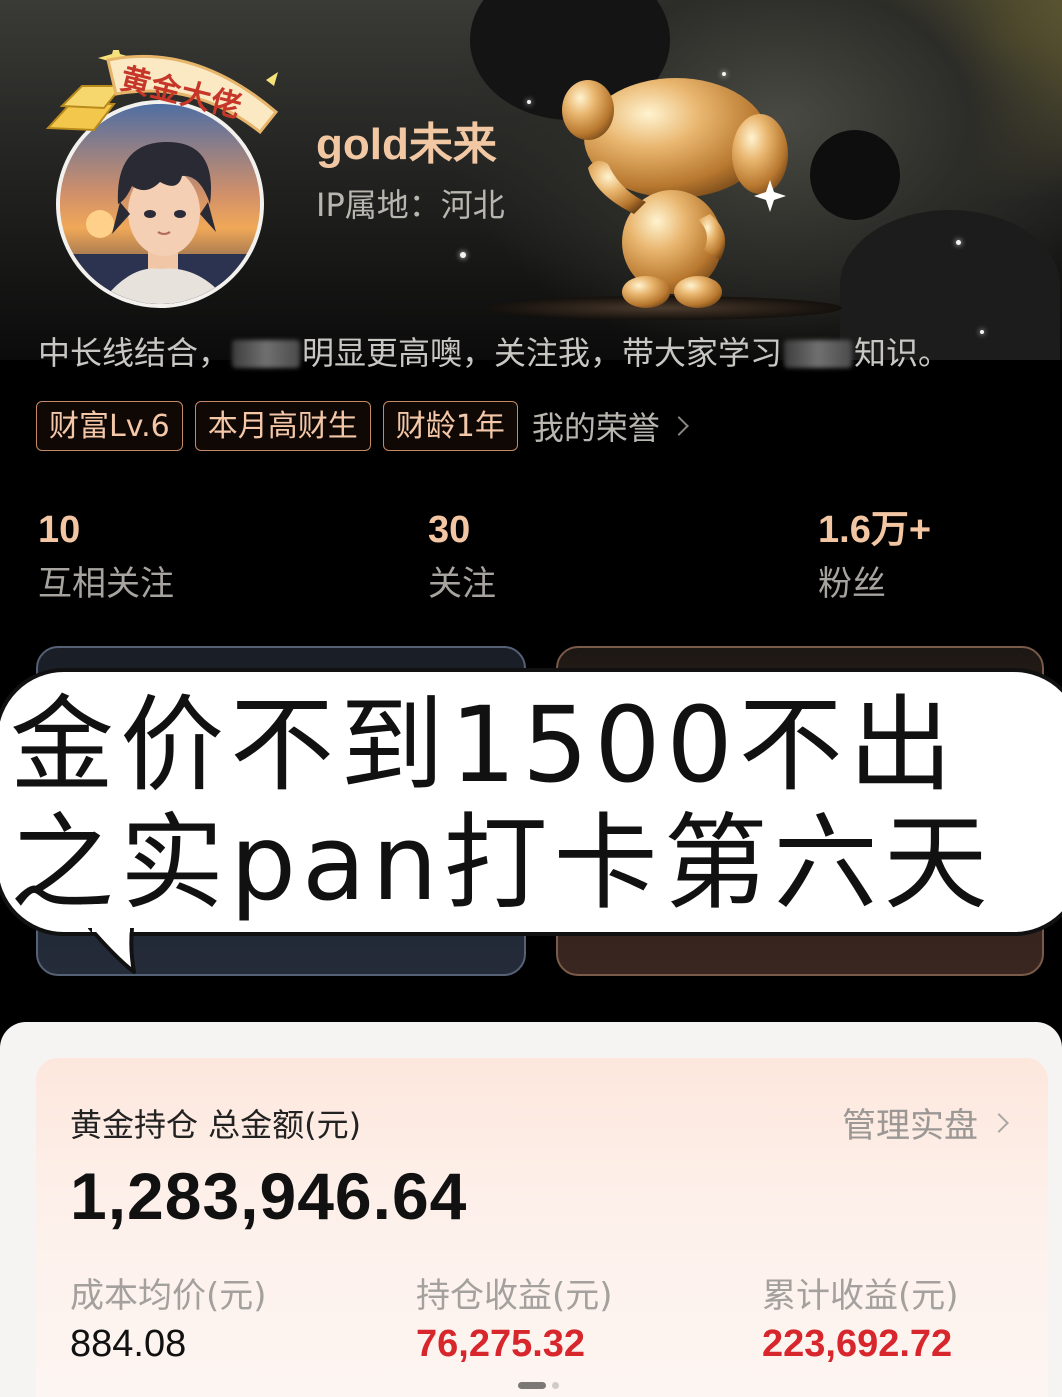 The height and width of the screenshot is (1397, 1062). Describe the element at coordinates (502, 863) in the screenshot. I see `caption-line-2: 之实pan打卡第六天` at that location.